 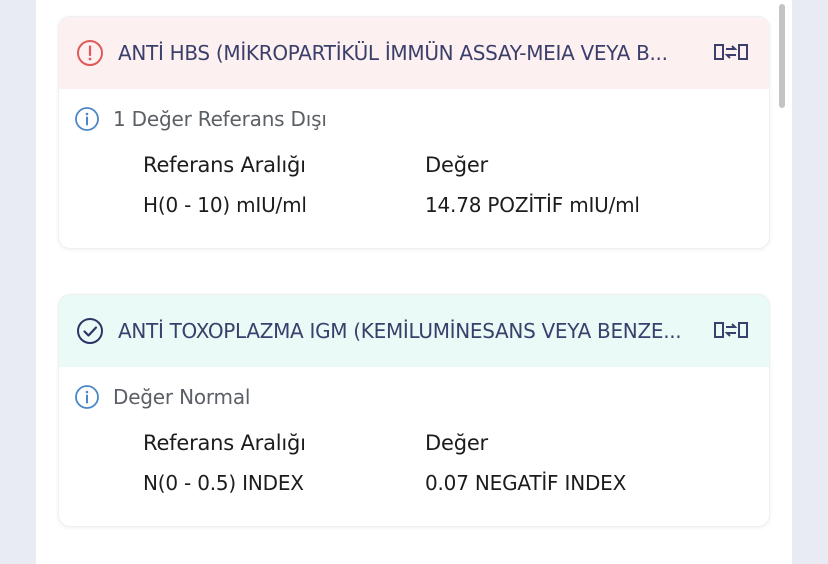 What do you see at coordinates (90, 53) in the screenshot?
I see `exclamation-circle-icon` at bounding box center [90, 53].